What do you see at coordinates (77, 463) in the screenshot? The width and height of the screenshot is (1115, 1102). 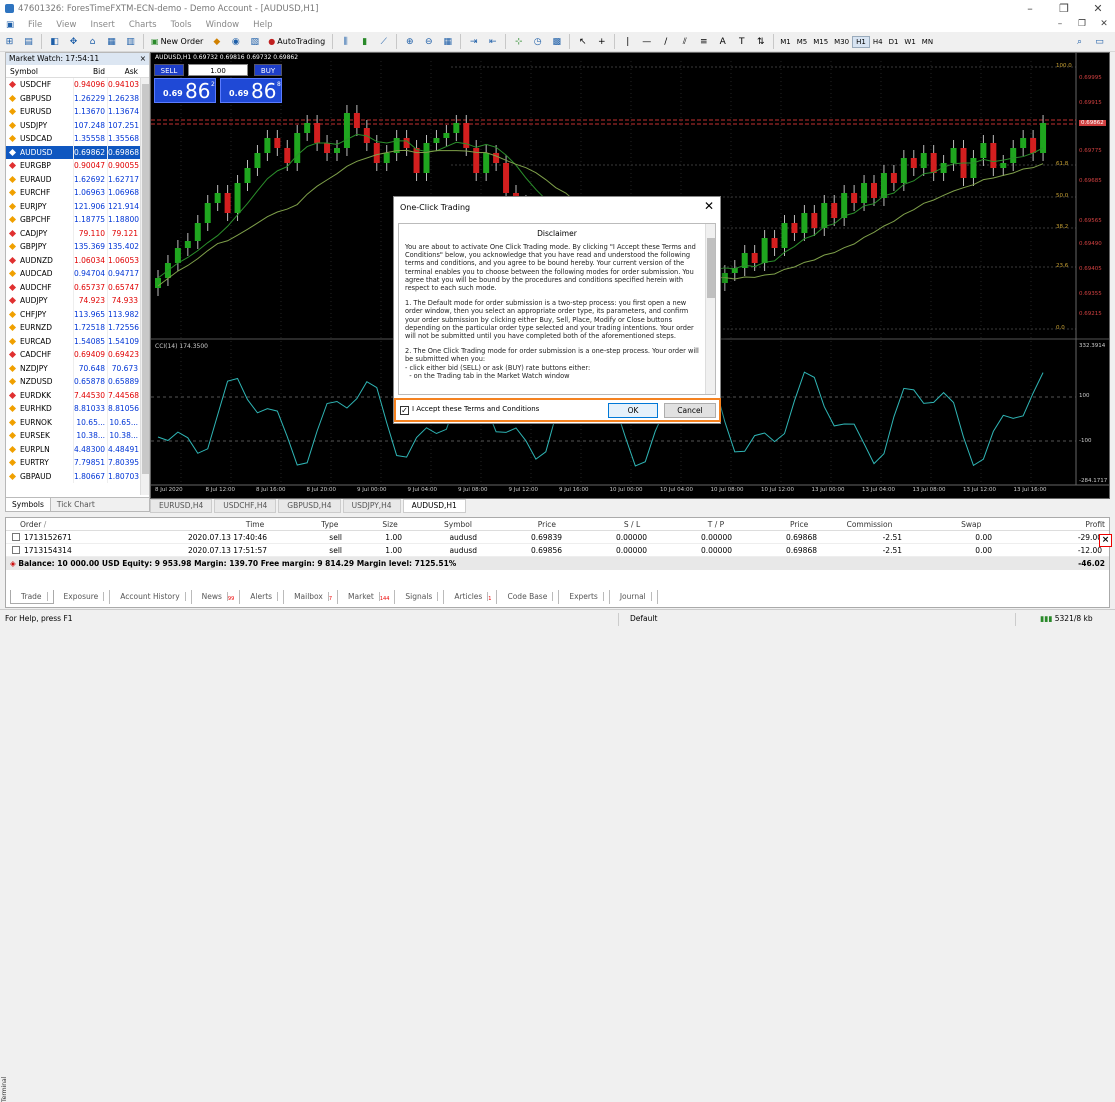 I see `market-watch-row: EURTRY 7.79851 7.80395` at bounding box center [77, 463].